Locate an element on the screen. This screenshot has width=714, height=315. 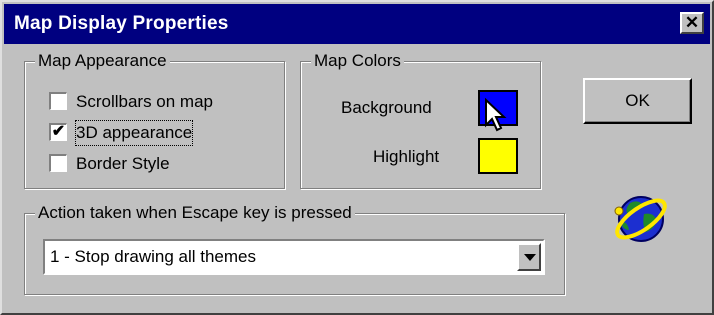
close-button: ✕ is located at coordinates (692, 23).